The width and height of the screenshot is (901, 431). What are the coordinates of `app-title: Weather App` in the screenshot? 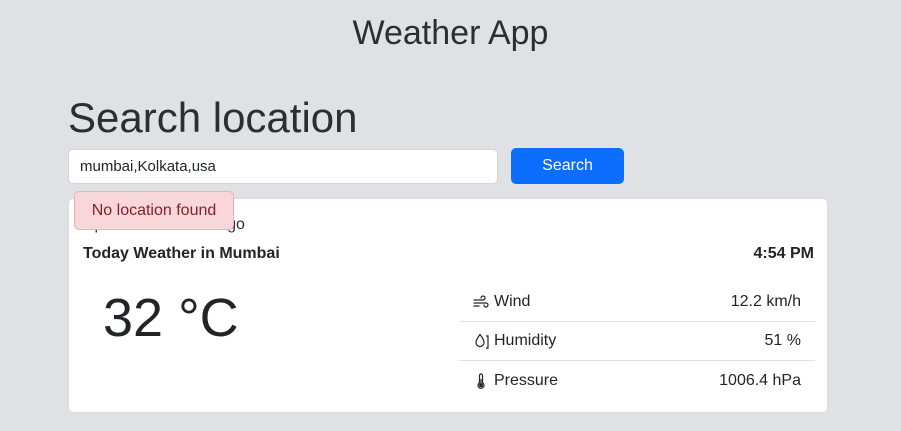 It's located at (450, 33).